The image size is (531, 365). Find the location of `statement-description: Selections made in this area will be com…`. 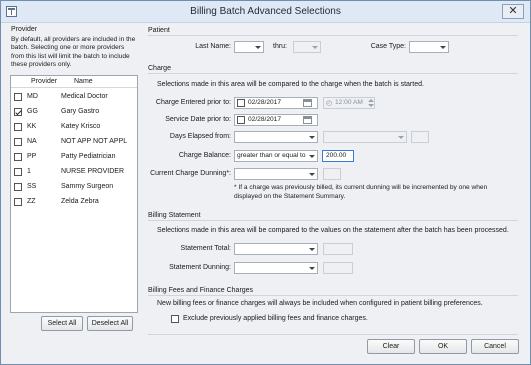

statement-description: Selections made in this area will be com… is located at coordinates (333, 230).